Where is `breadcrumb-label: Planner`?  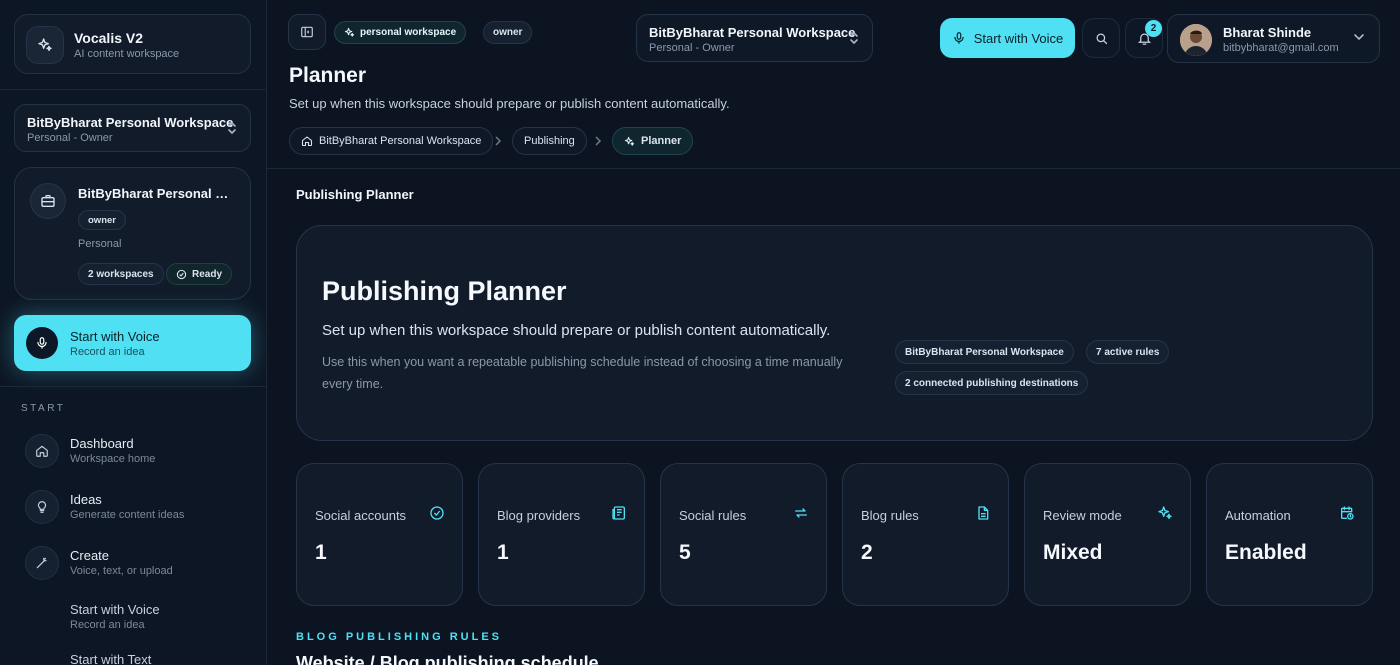 breadcrumb-label: Planner is located at coordinates (661, 141).